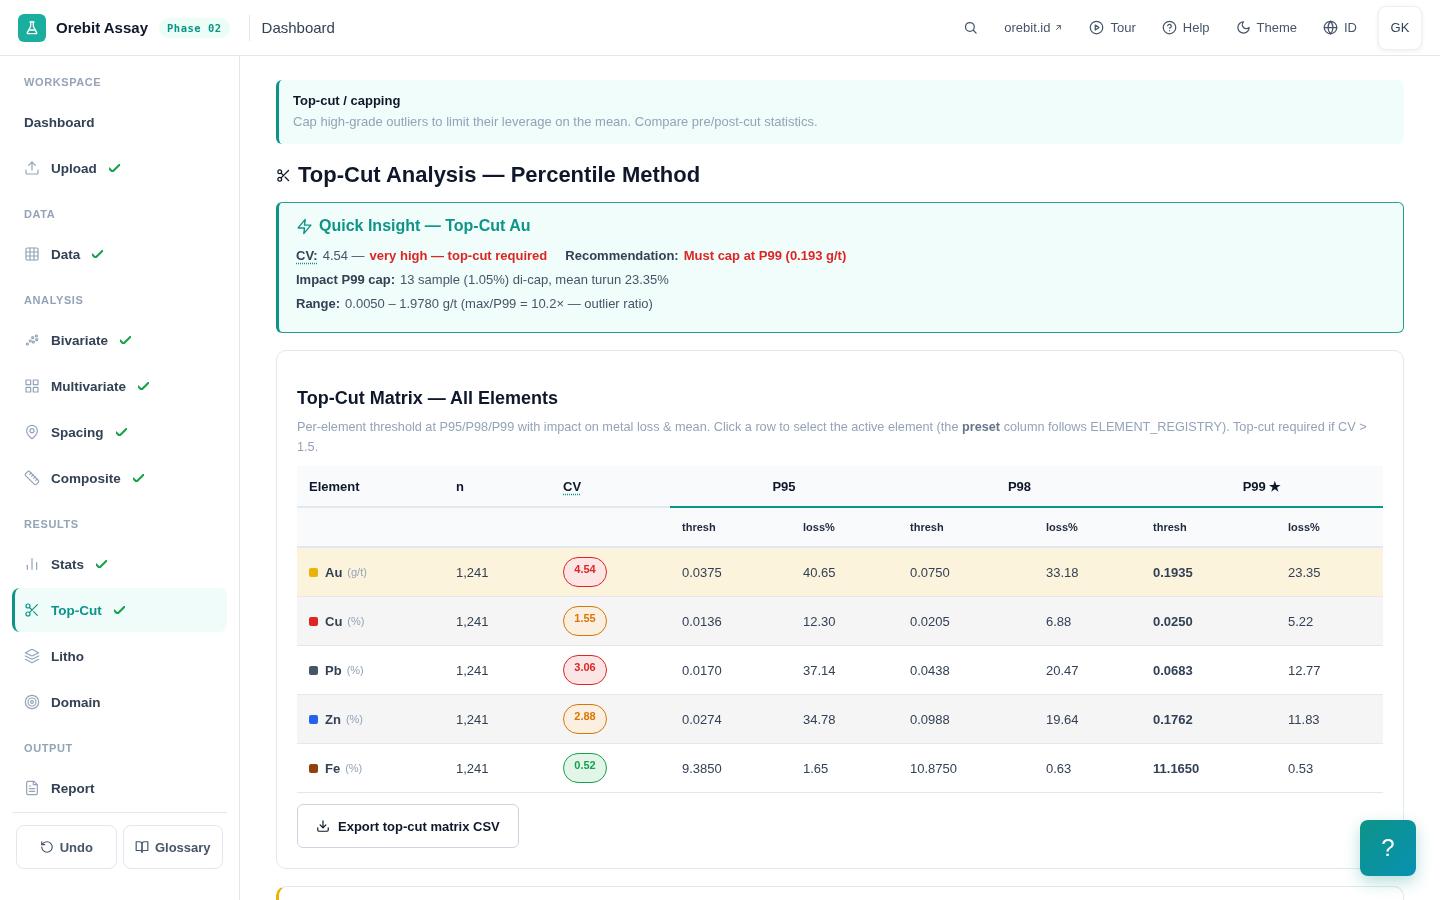 This screenshot has height=900, width=1440. Describe the element at coordinates (1266, 27) in the screenshot. I see `nav-link: Theme` at that location.